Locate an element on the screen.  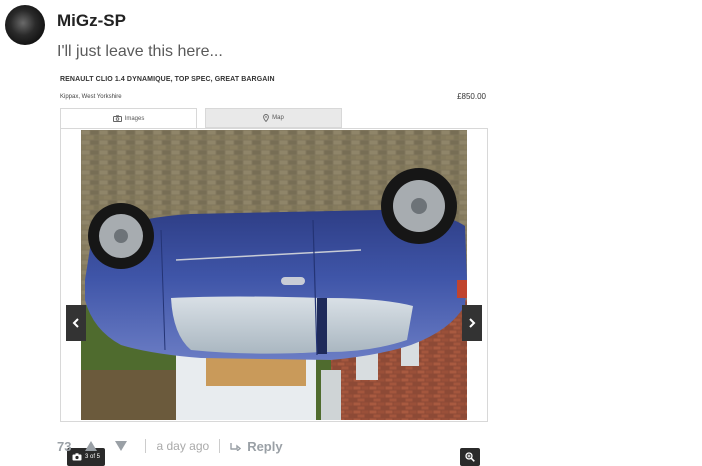
tab-images-label: Images is located at coordinates (134, 118).